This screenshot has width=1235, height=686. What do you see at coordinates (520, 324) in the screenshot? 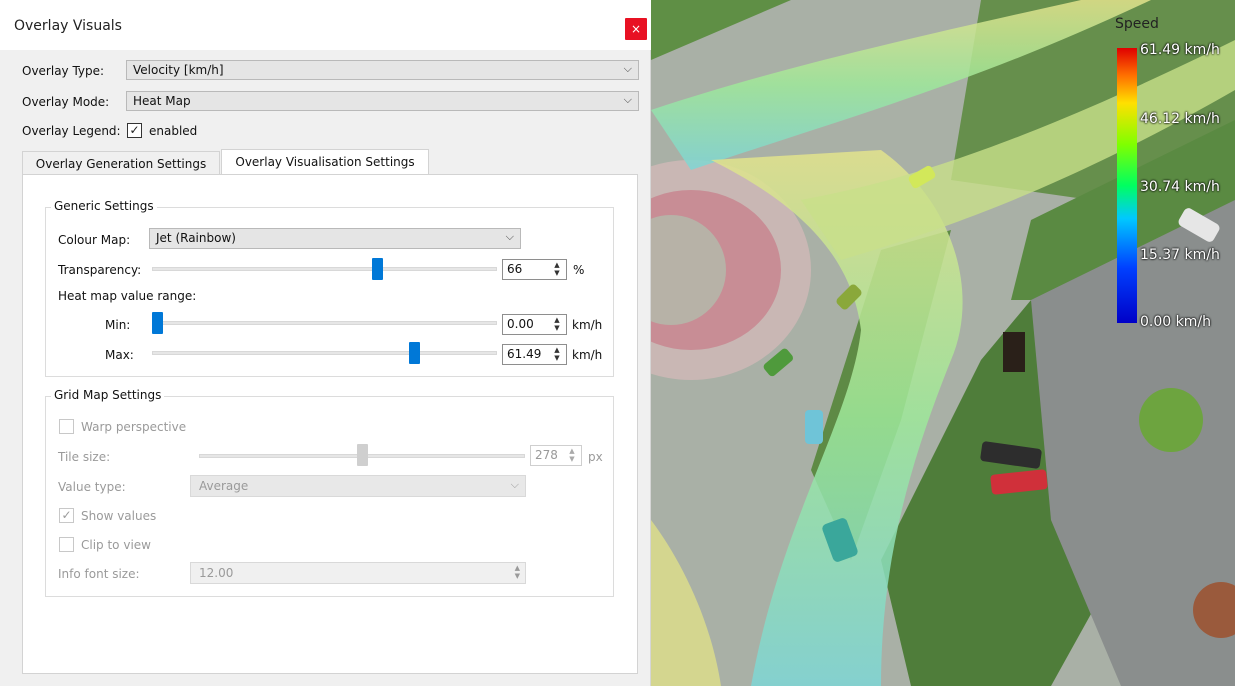
I see `min-value: 0.00` at bounding box center [520, 324].